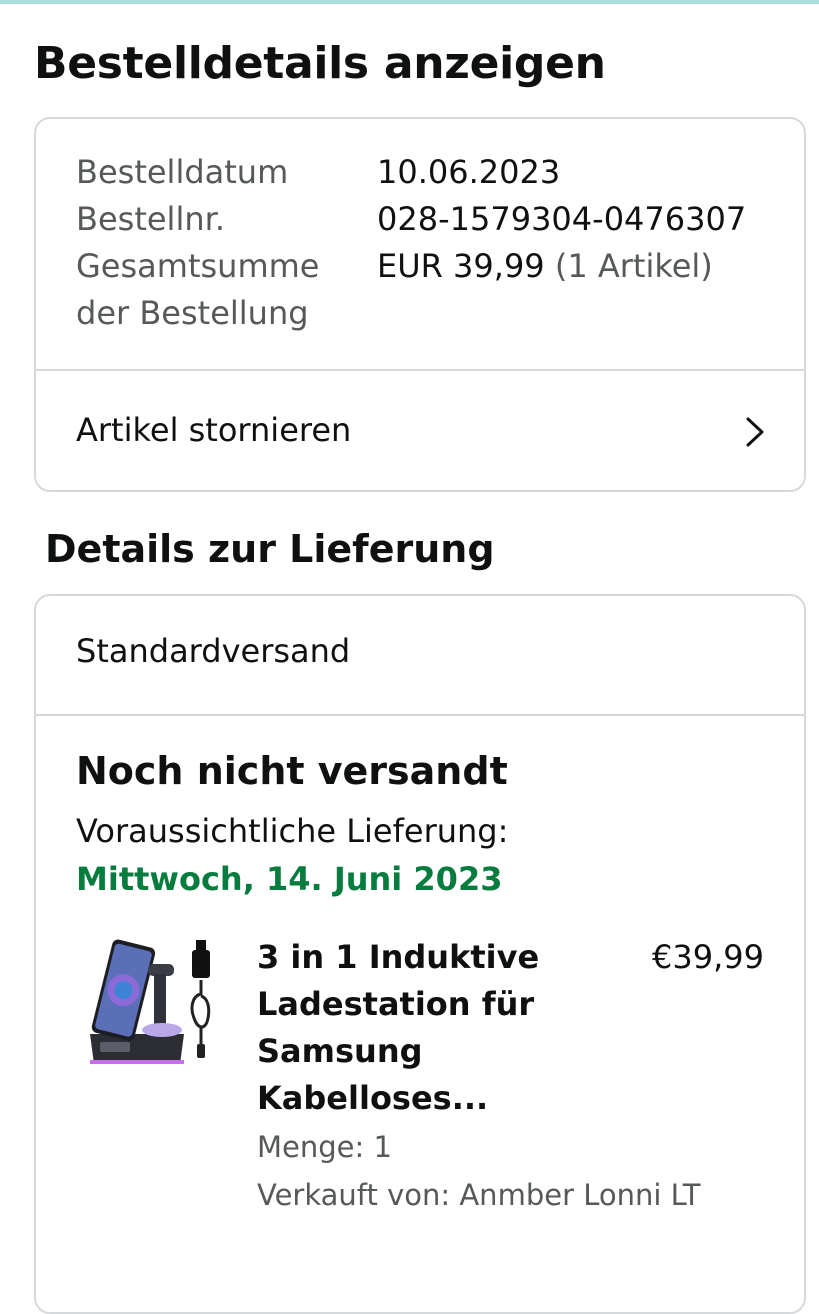  I want to click on order-date-value: 10.06.2023, so click(469, 172).